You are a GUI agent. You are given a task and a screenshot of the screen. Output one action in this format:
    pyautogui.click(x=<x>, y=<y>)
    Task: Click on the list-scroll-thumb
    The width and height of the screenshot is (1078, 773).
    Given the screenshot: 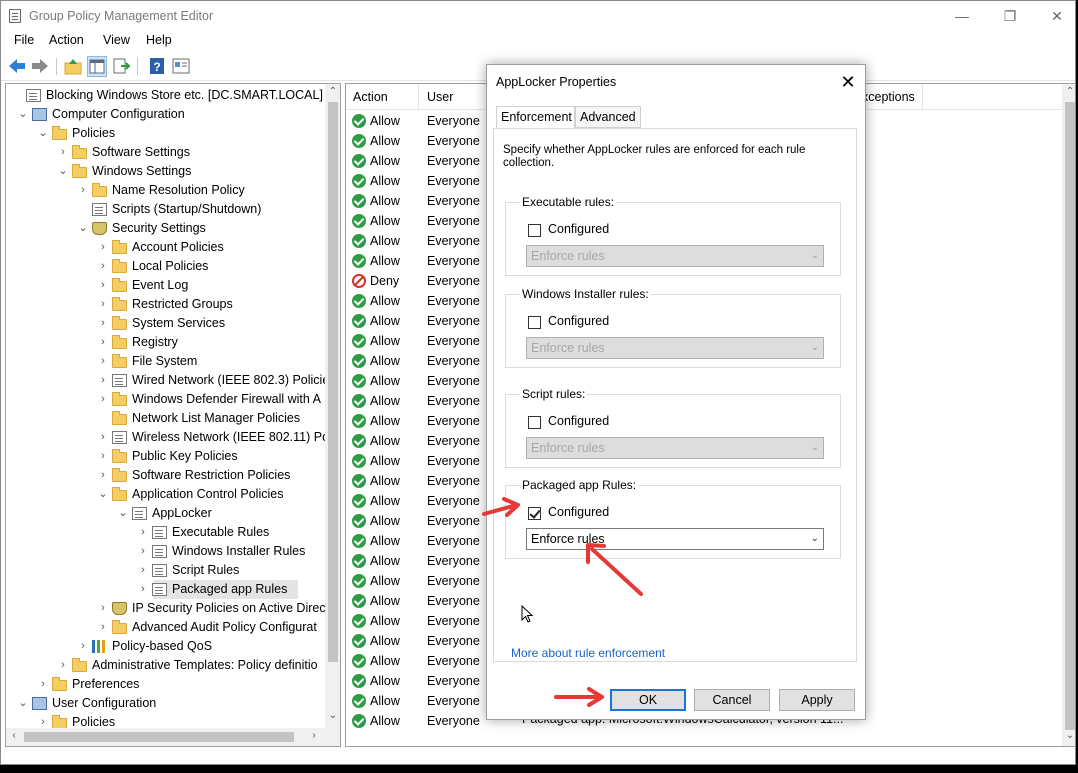 What is the action you would take?
    pyautogui.click(x=1070, y=416)
    